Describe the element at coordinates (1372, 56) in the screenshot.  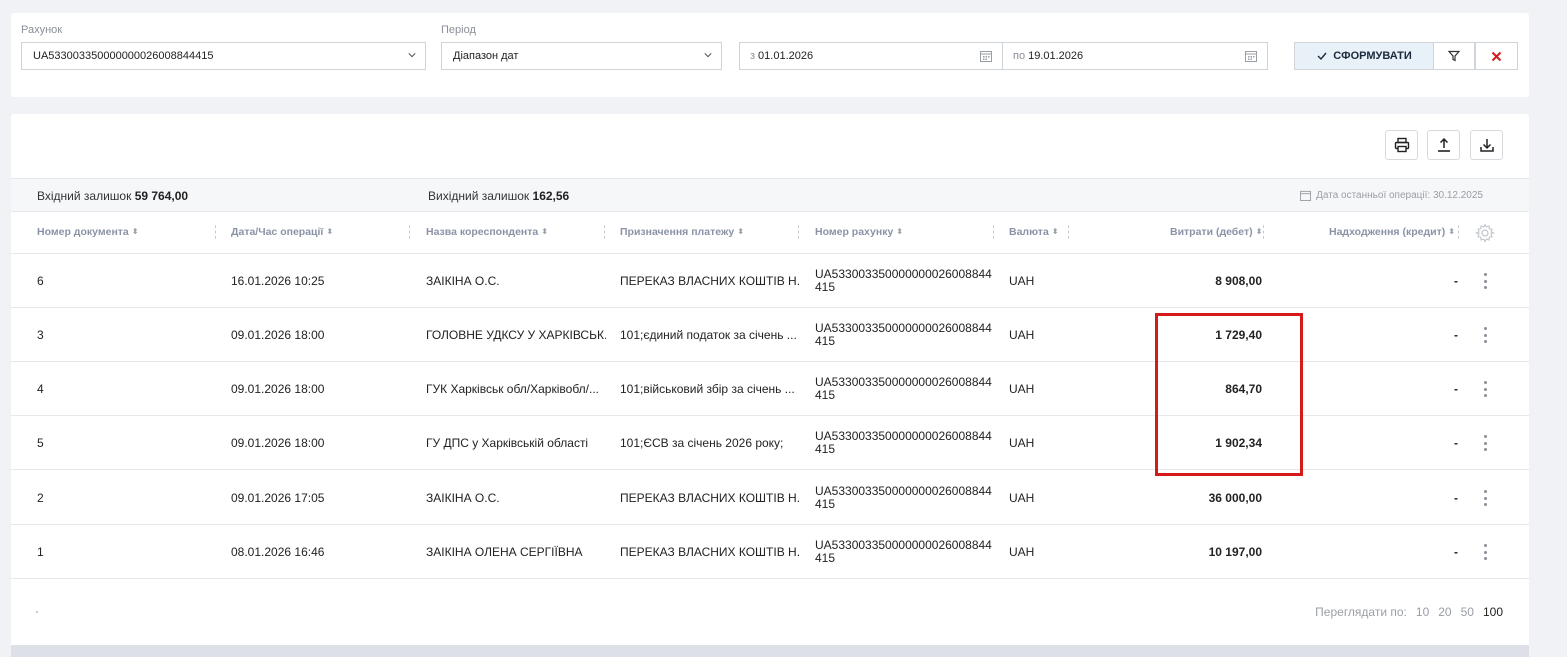
I see `generate-button-label: СФОРМУВАТИ` at that location.